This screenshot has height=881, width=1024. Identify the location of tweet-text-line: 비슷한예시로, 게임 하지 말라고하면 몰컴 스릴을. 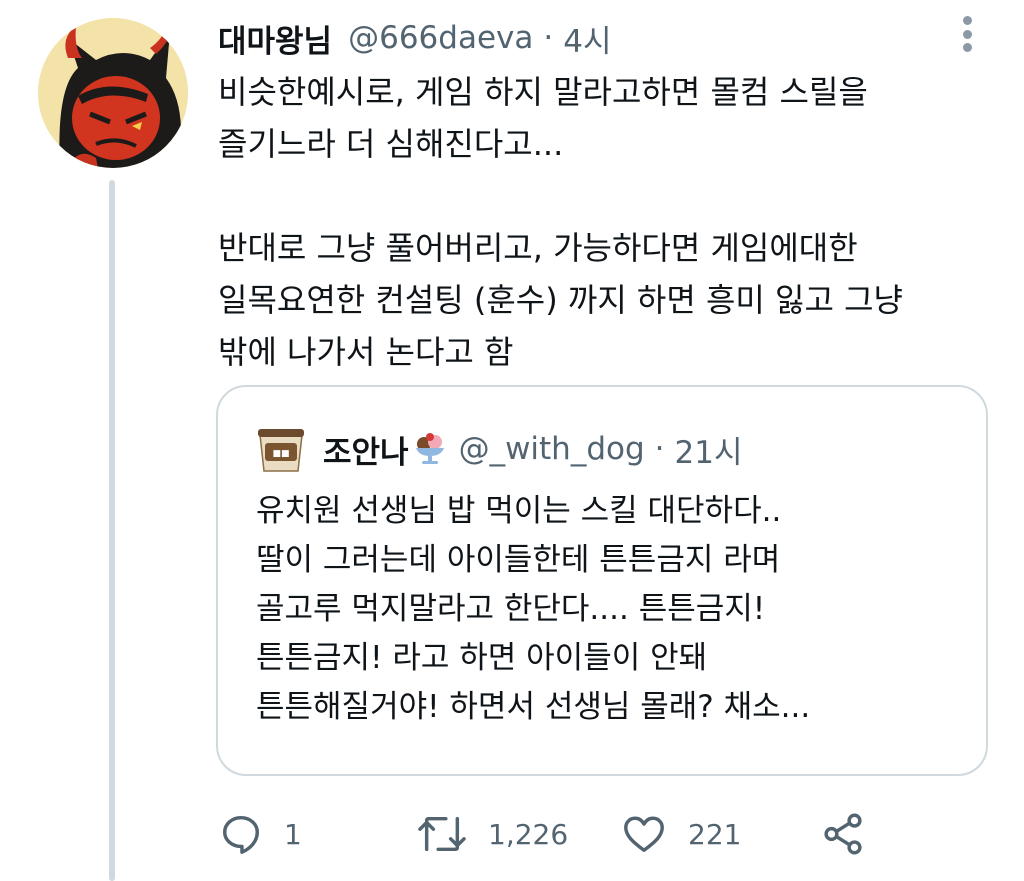
(543, 92).